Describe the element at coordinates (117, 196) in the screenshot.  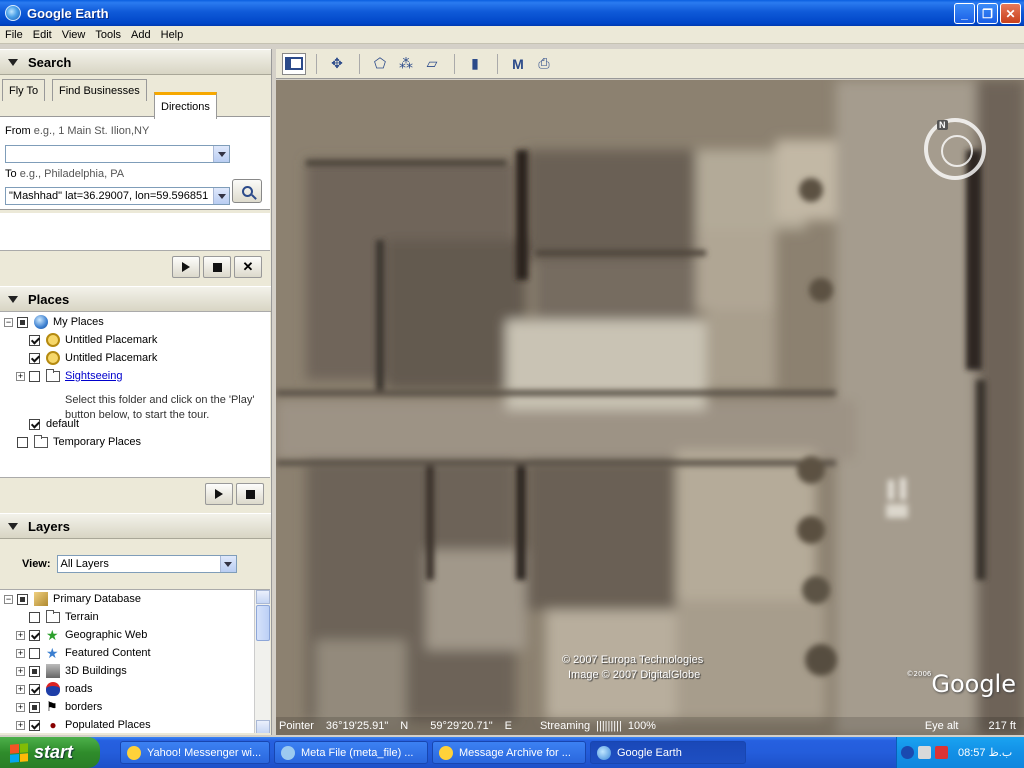
I see `to-input: "Mashhad" lat=36.29007, lon=59.596851` at that location.